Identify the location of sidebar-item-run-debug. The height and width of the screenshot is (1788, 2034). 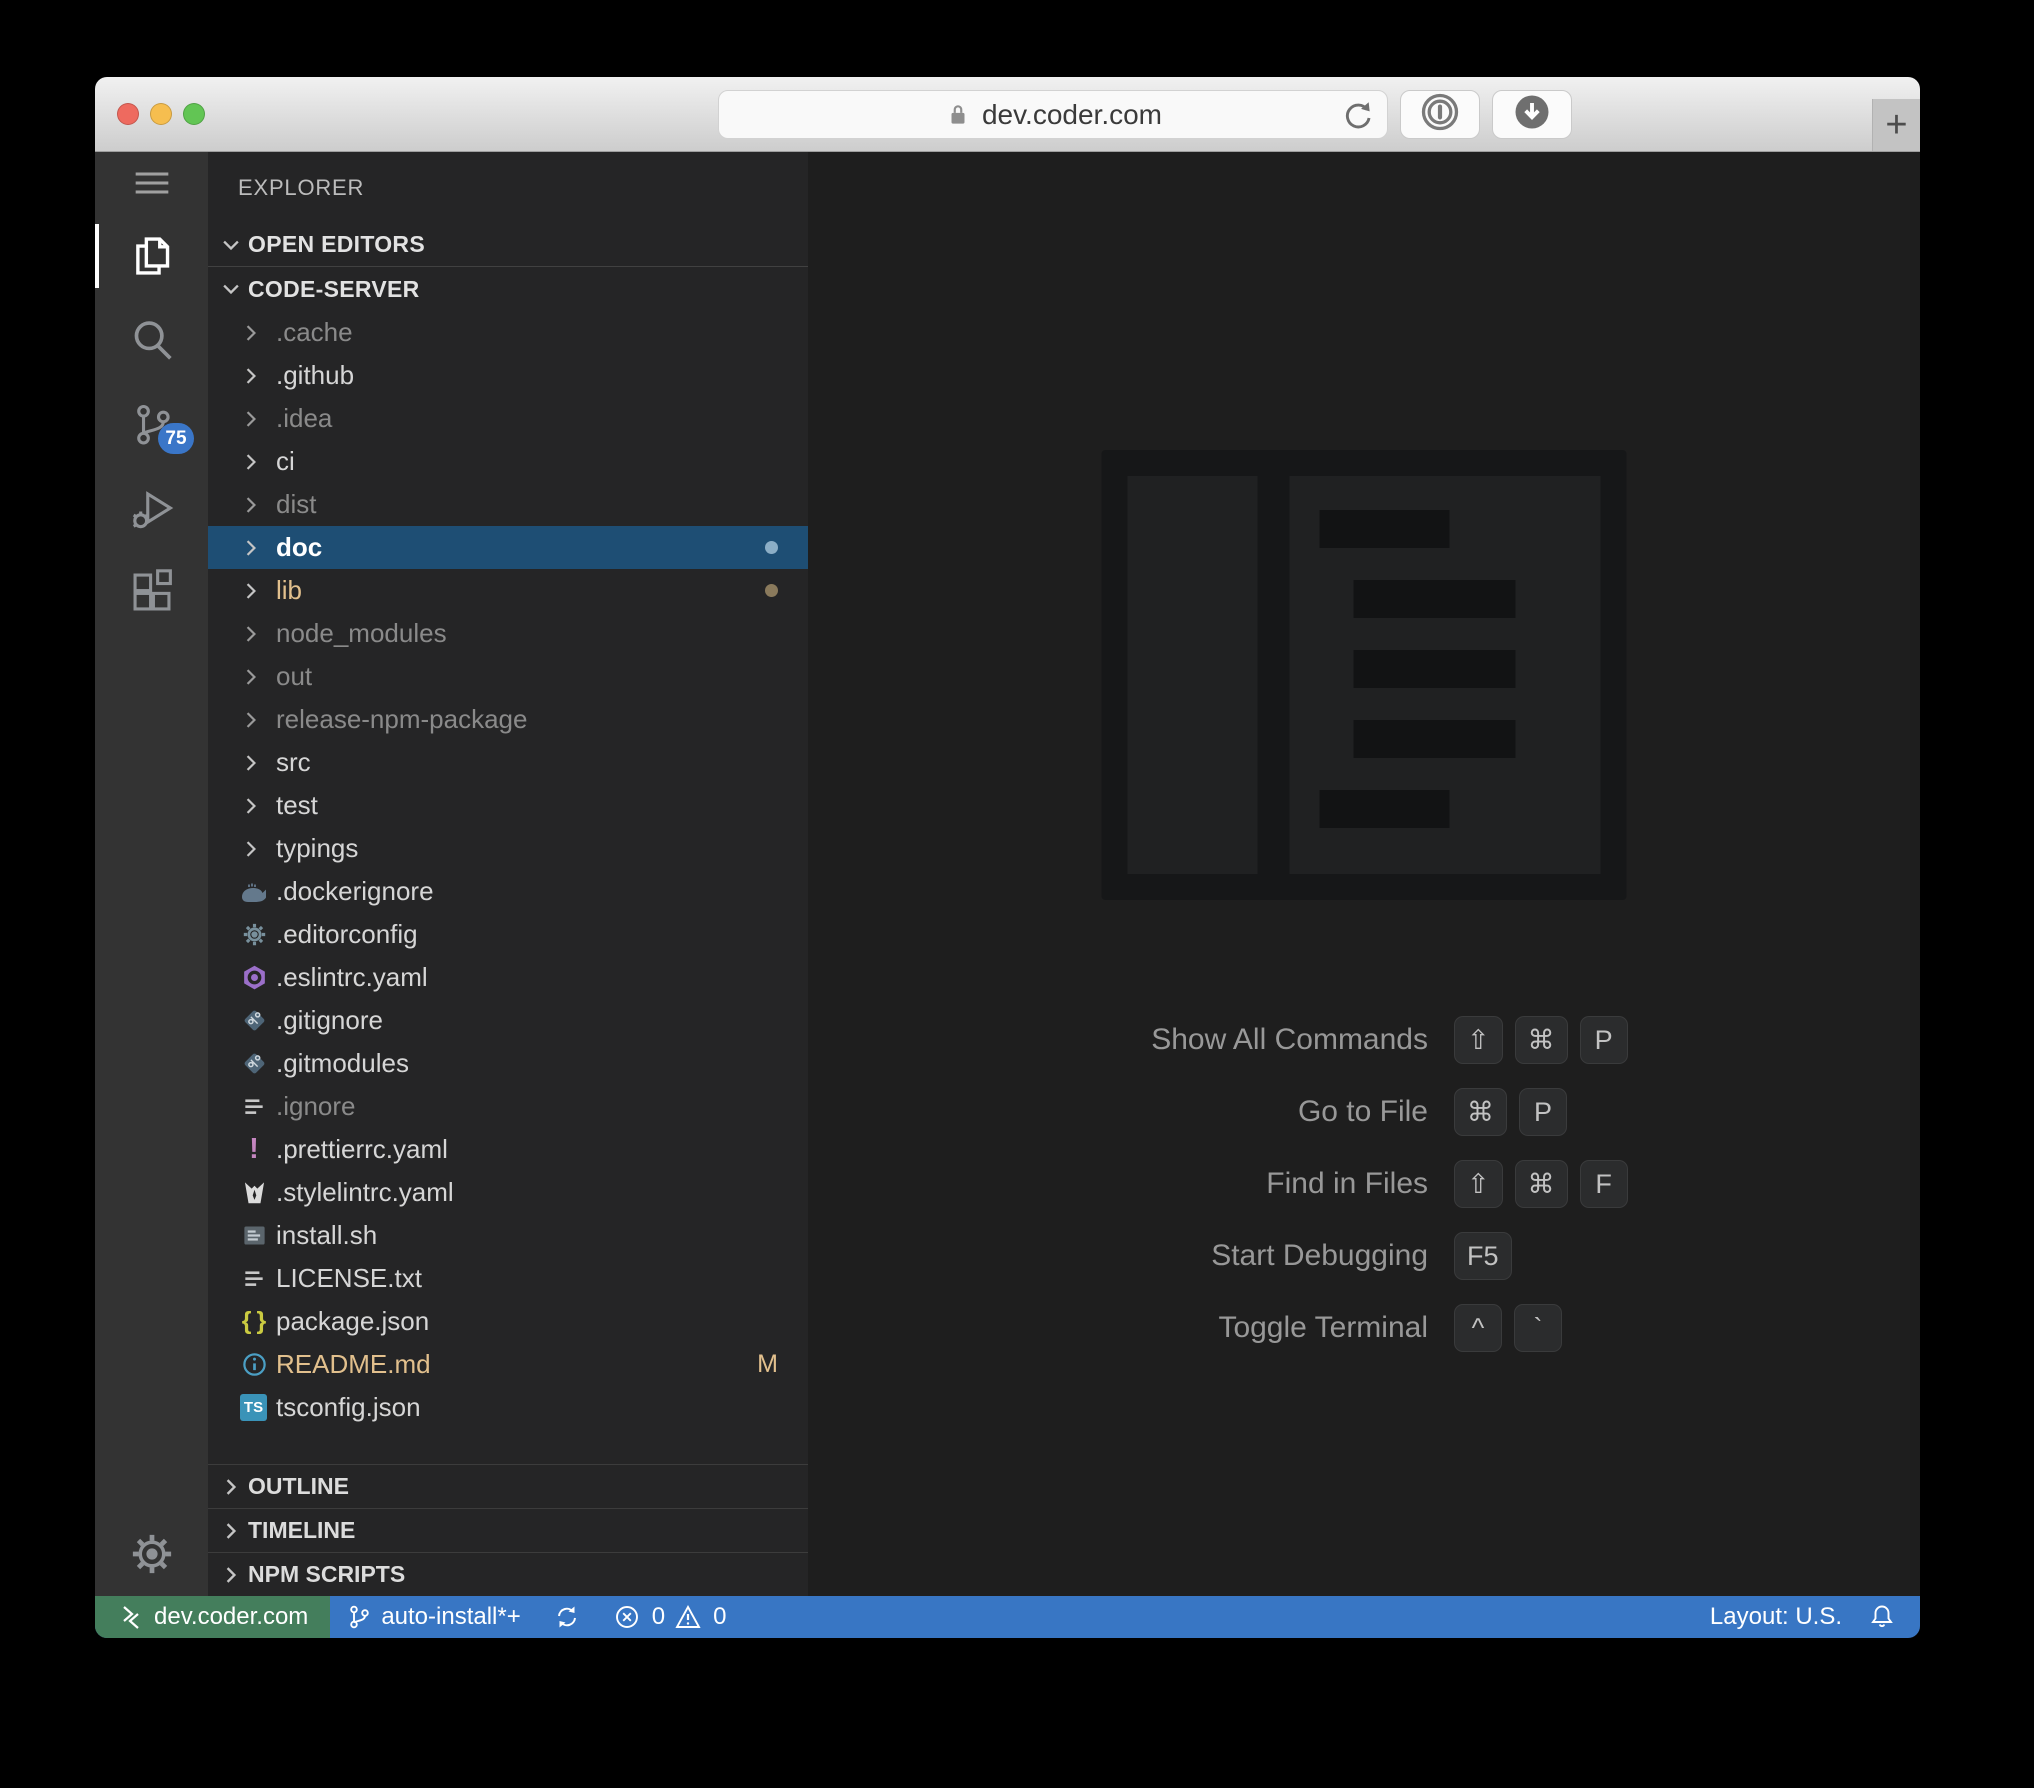
(151, 508).